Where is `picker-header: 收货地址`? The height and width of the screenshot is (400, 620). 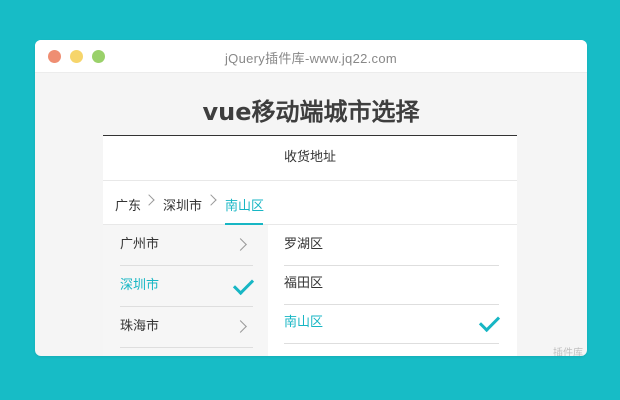
picker-header: 收货地址 is located at coordinates (310, 158).